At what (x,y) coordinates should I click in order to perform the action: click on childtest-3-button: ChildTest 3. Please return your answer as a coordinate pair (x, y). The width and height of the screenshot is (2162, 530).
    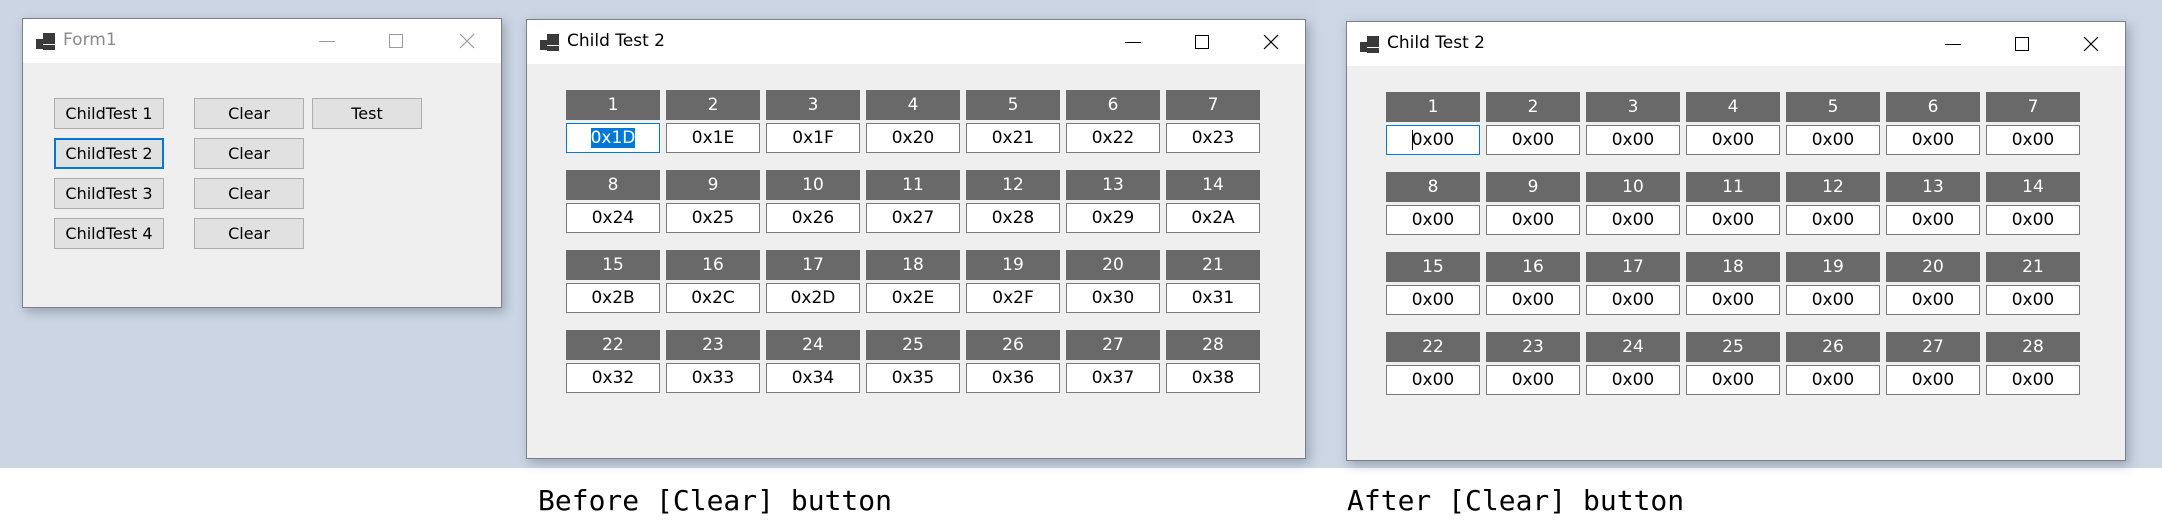
    Looking at the image, I should click on (109, 193).